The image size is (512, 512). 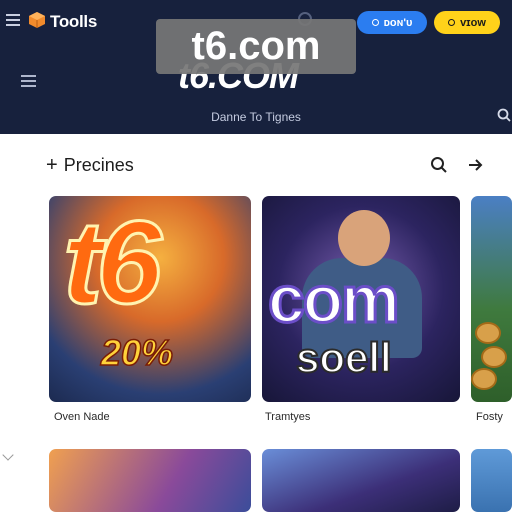 I want to click on bolt-icon, so click(x=452, y=22).